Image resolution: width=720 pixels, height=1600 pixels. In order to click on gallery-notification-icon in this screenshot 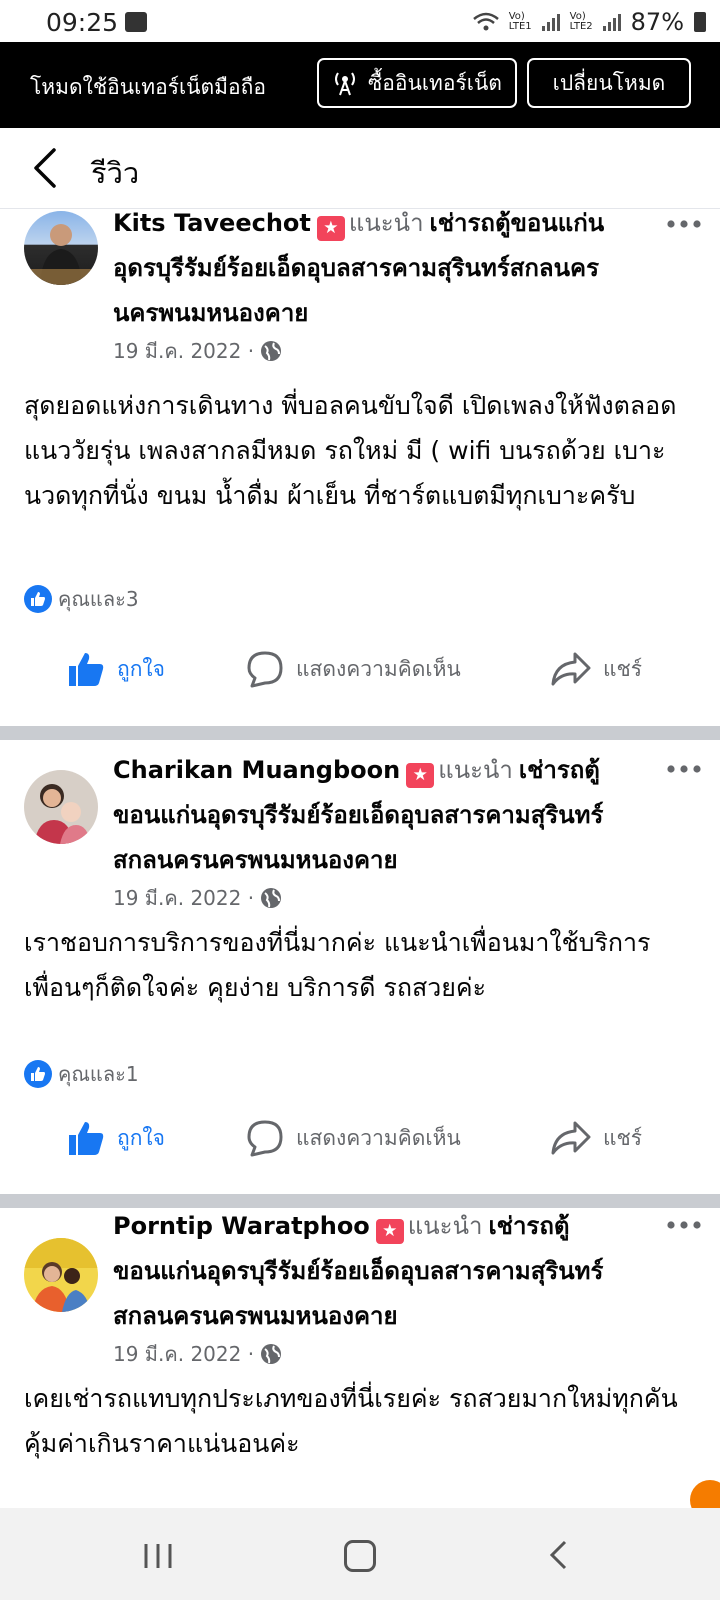, I will do `click(136, 22)`.